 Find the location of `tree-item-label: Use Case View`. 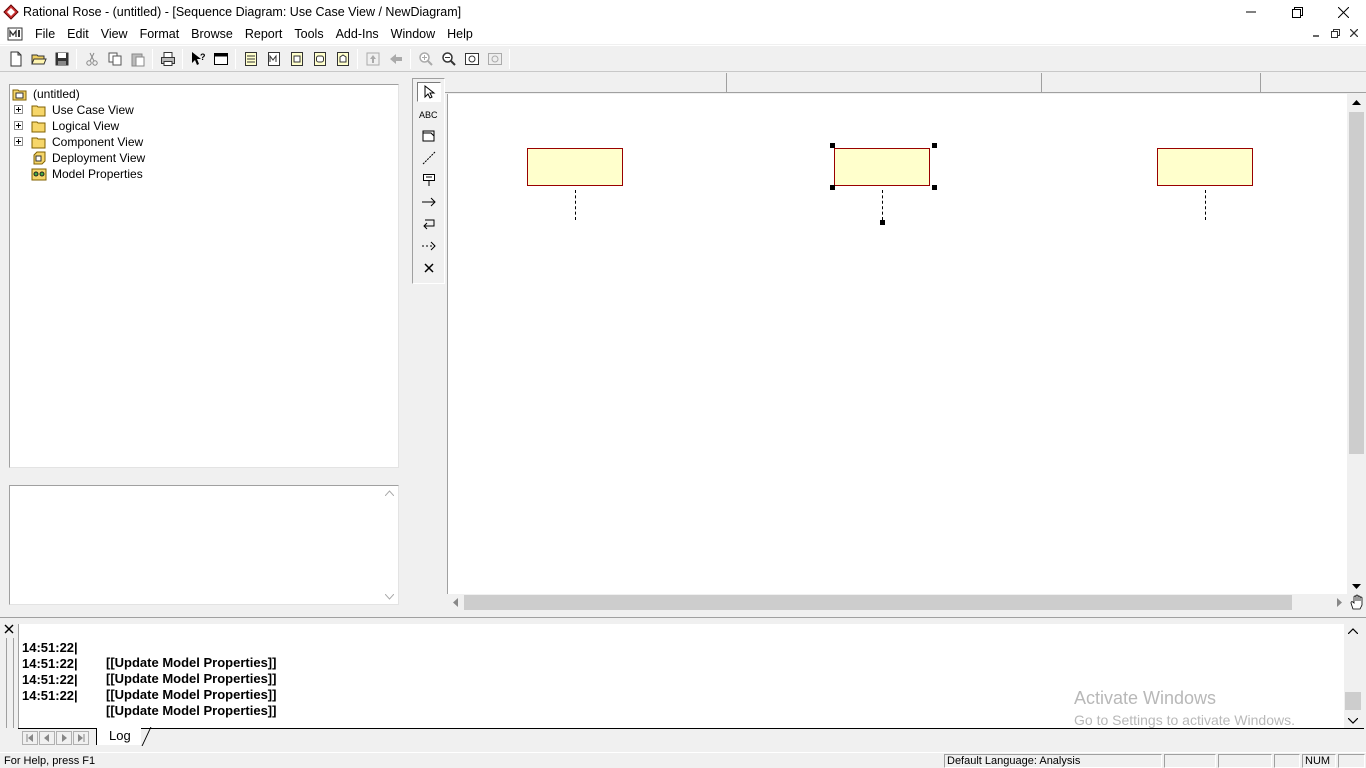

tree-item-label: Use Case View is located at coordinates (93, 110).